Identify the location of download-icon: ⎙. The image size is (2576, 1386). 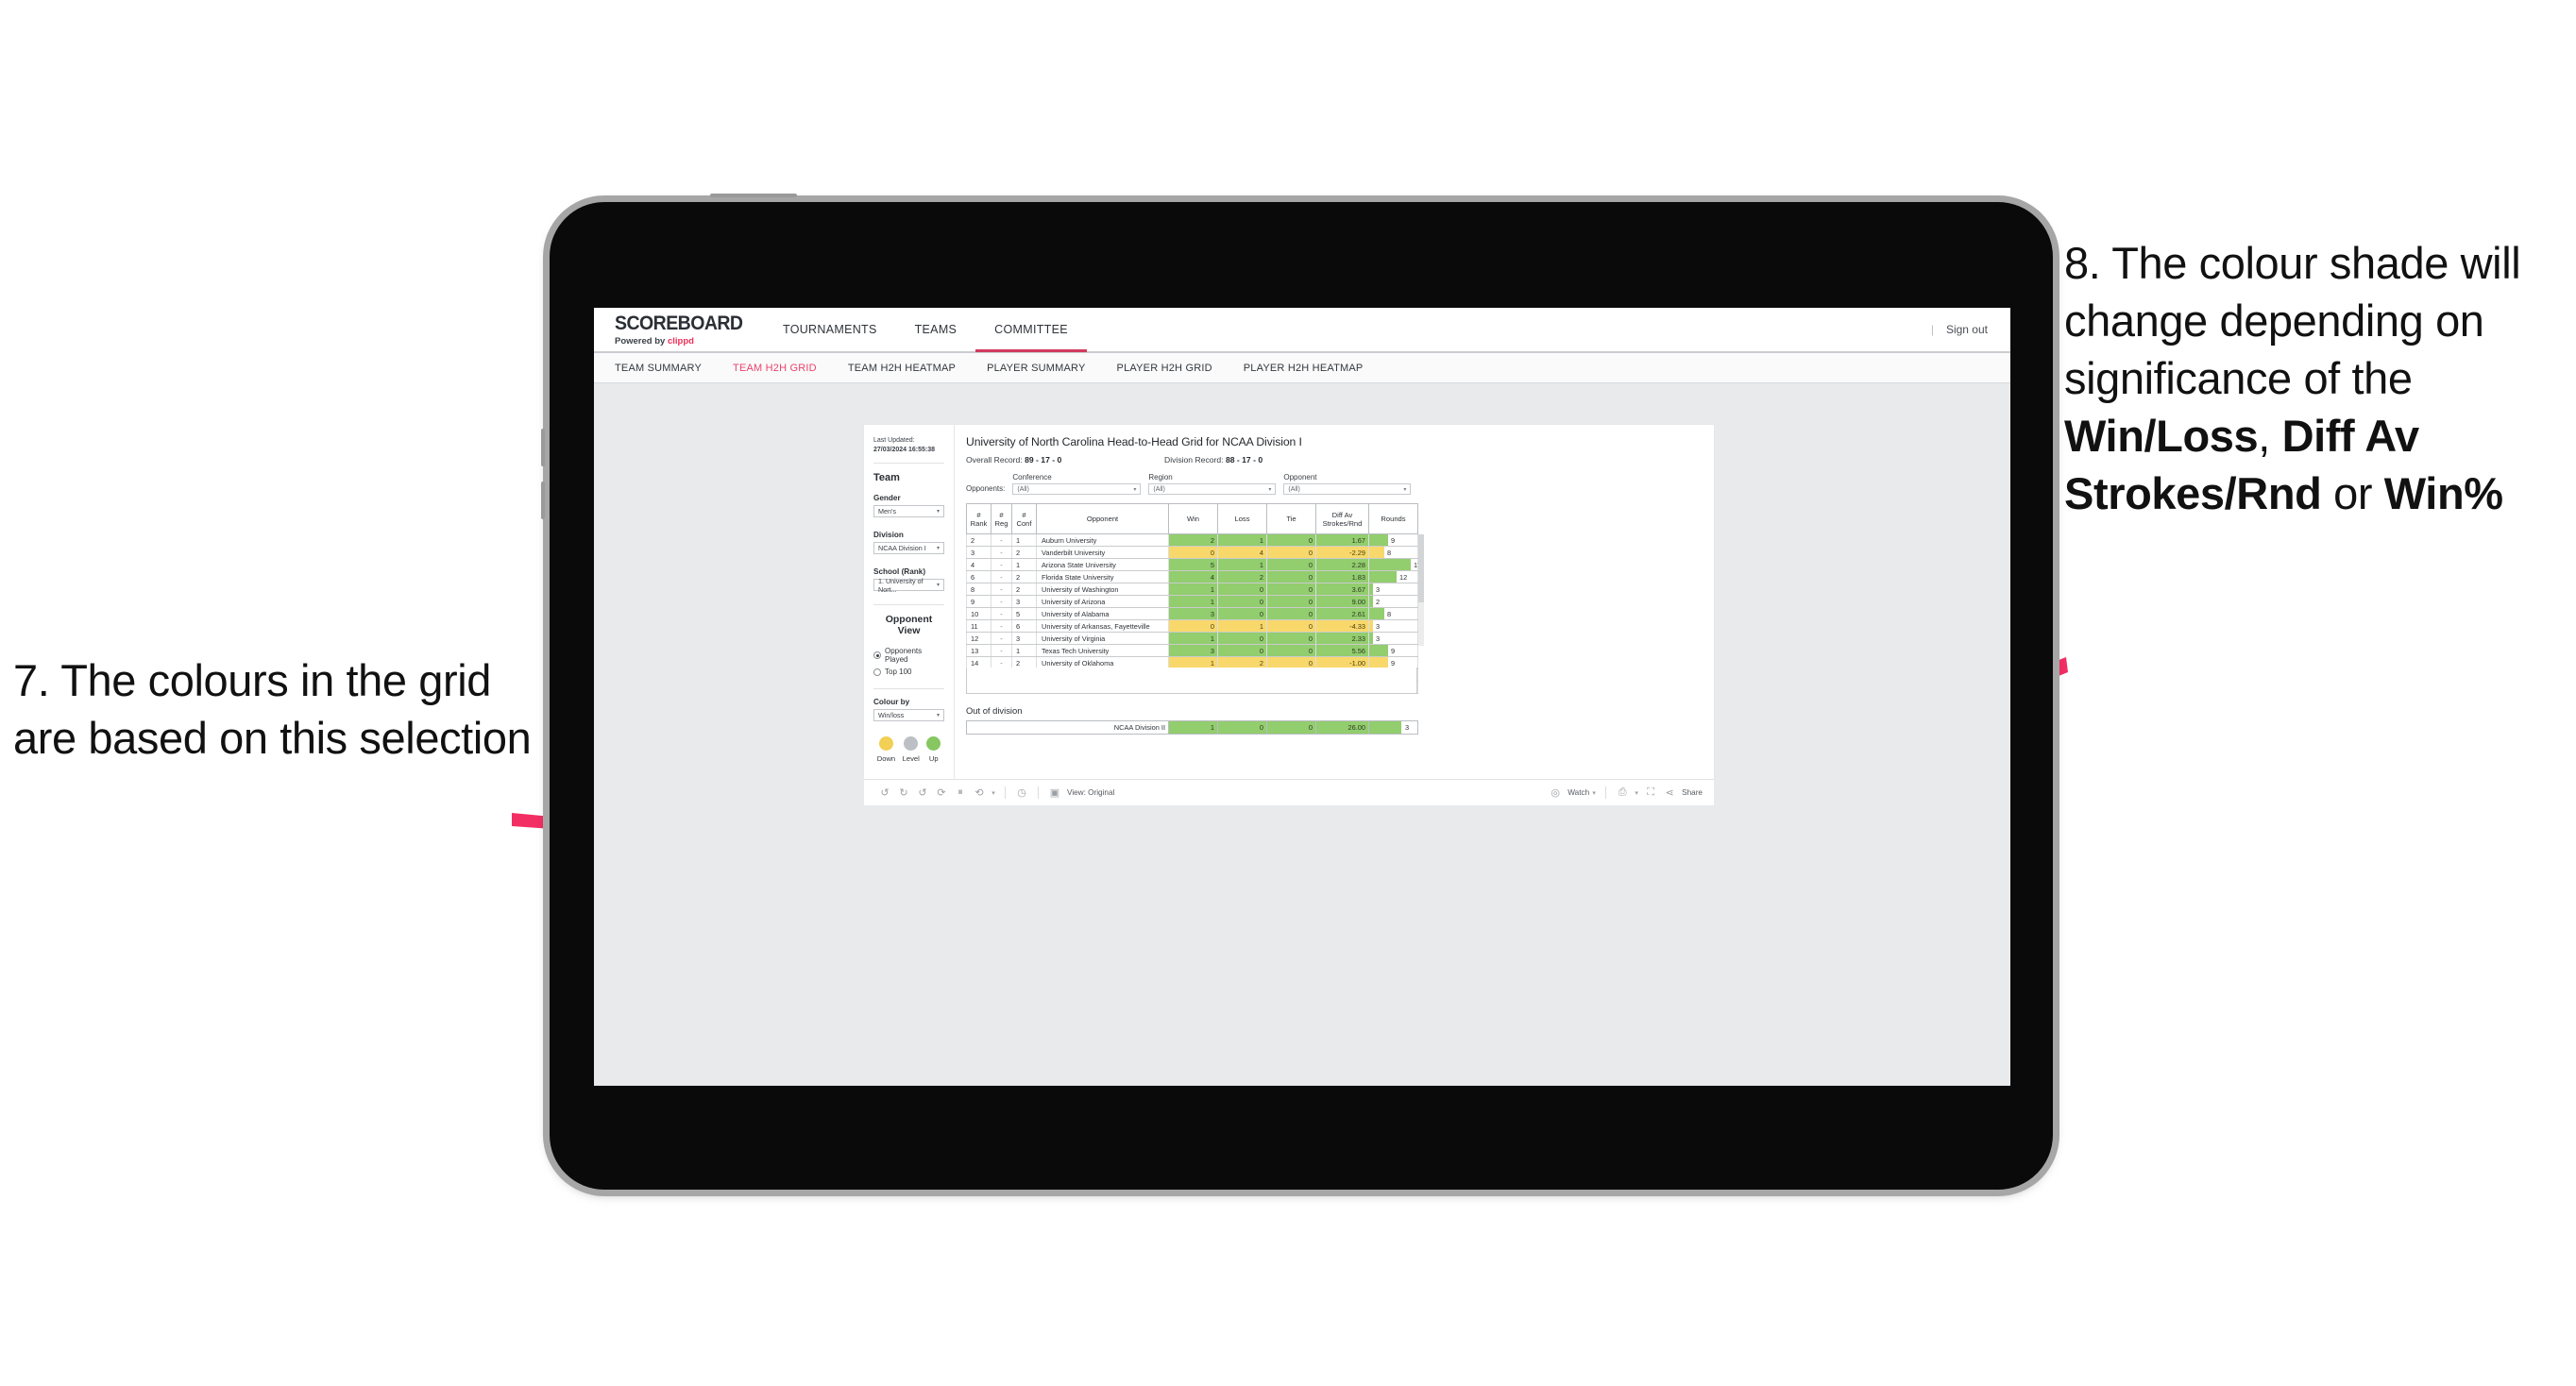
(1622, 793).